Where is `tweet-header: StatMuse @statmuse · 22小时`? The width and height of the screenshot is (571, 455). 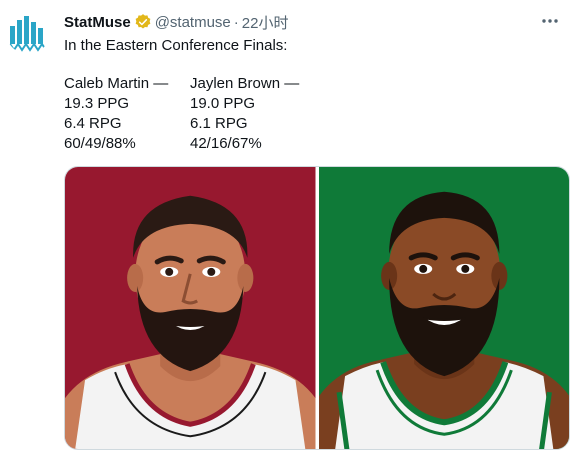
tweet-header: StatMuse @statmuse · 22小时 is located at coordinates (176, 22).